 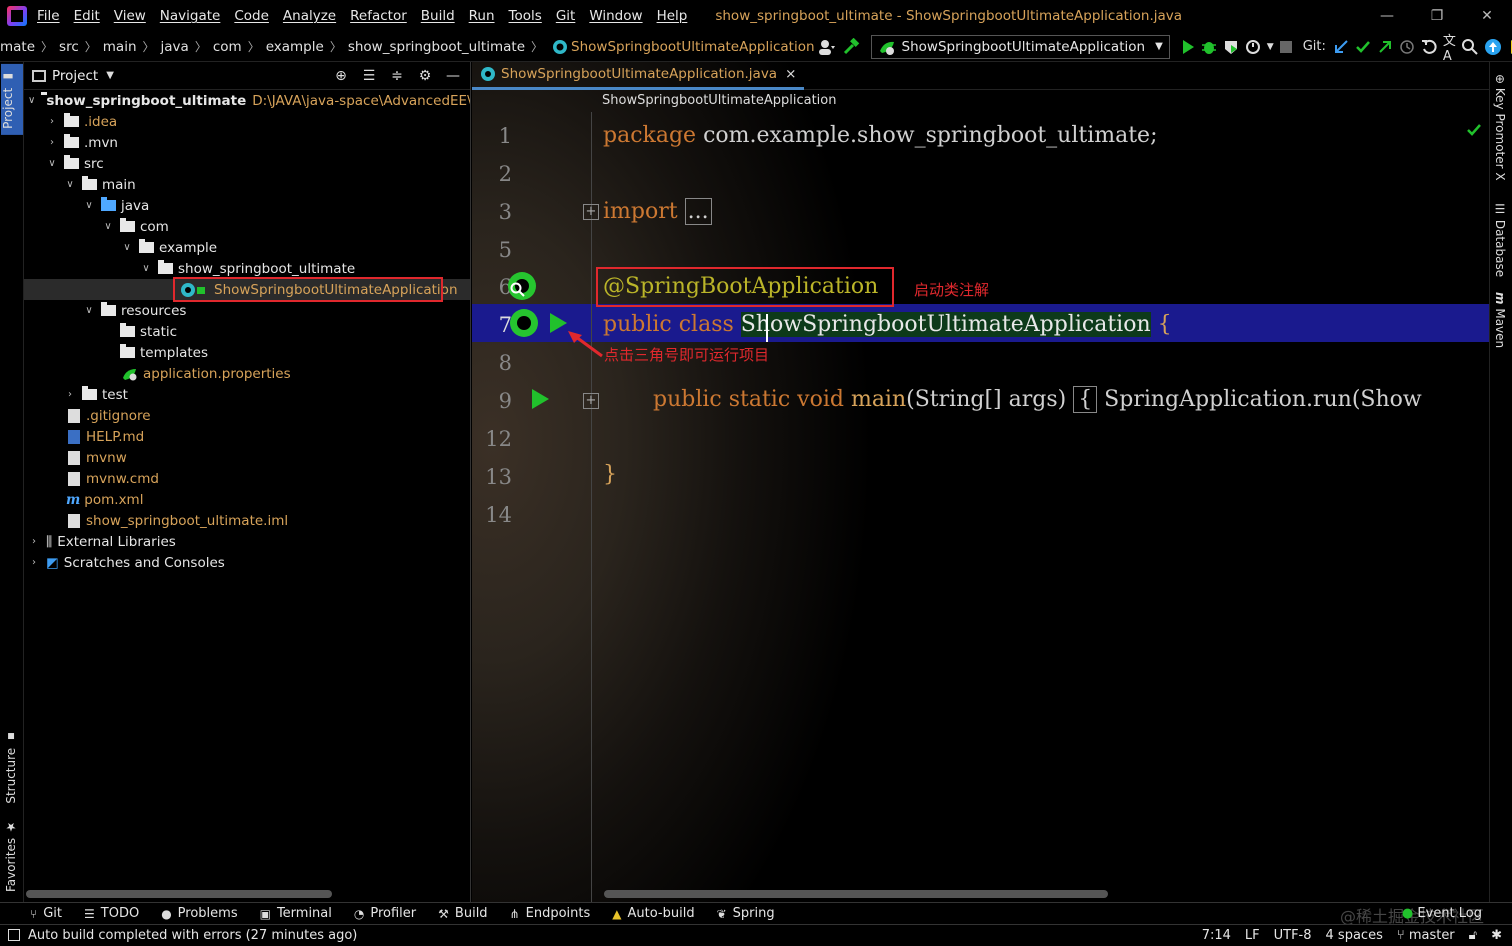 What do you see at coordinates (251, 16) in the screenshot?
I see `menu-code: Code` at bounding box center [251, 16].